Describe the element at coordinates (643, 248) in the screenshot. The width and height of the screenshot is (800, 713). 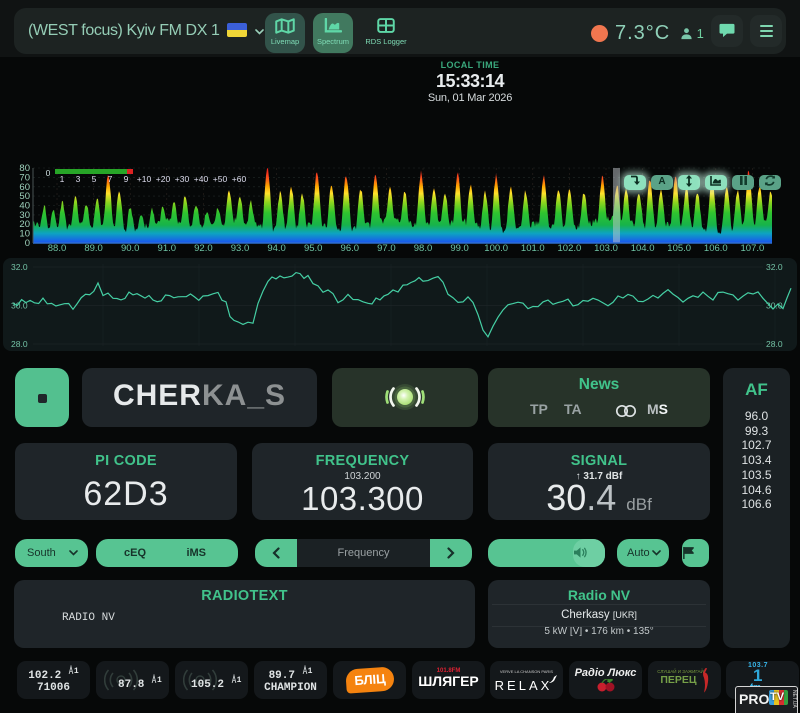
I see `svg-text: 104.0` at that location.